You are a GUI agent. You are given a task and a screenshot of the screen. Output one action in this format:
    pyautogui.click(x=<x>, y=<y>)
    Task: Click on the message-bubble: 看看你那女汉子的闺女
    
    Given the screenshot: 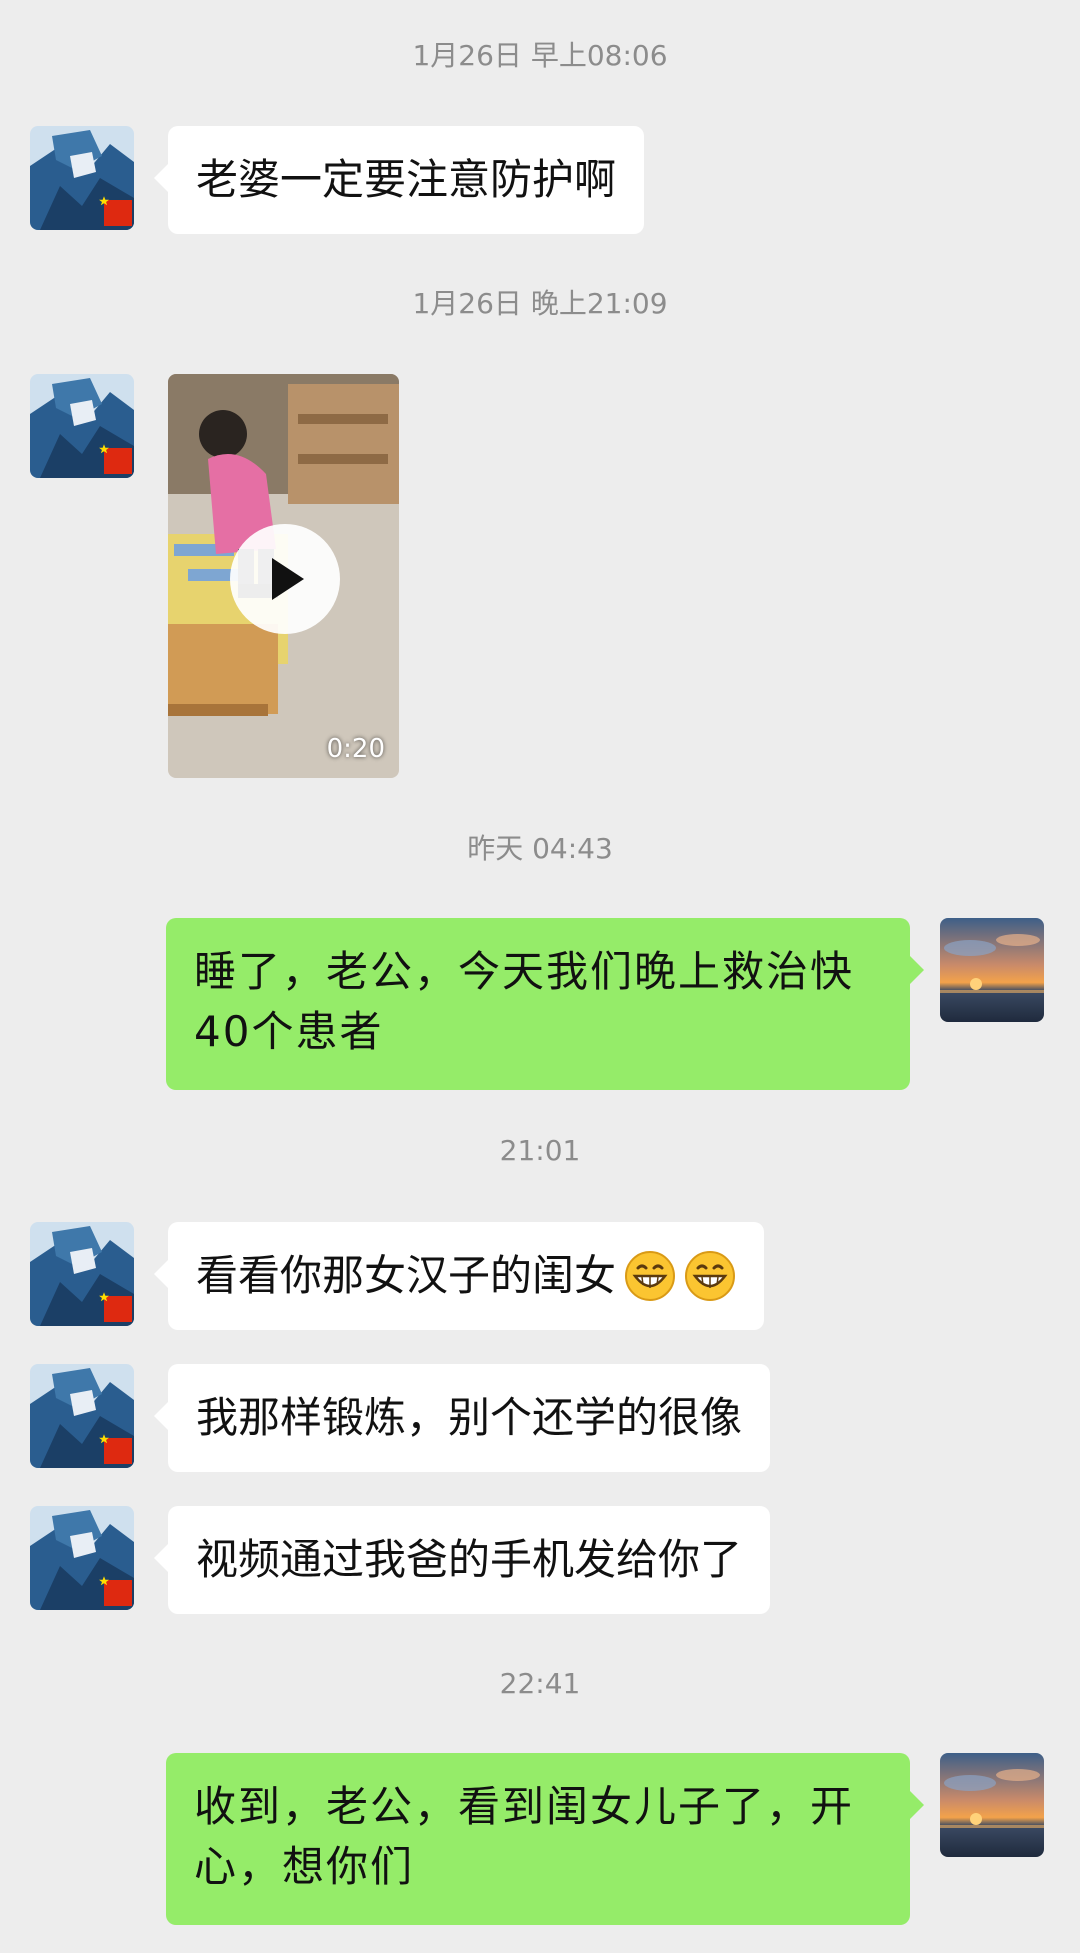 What is the action you would take?
    pyautogui.click(x=459, y=1276)
    